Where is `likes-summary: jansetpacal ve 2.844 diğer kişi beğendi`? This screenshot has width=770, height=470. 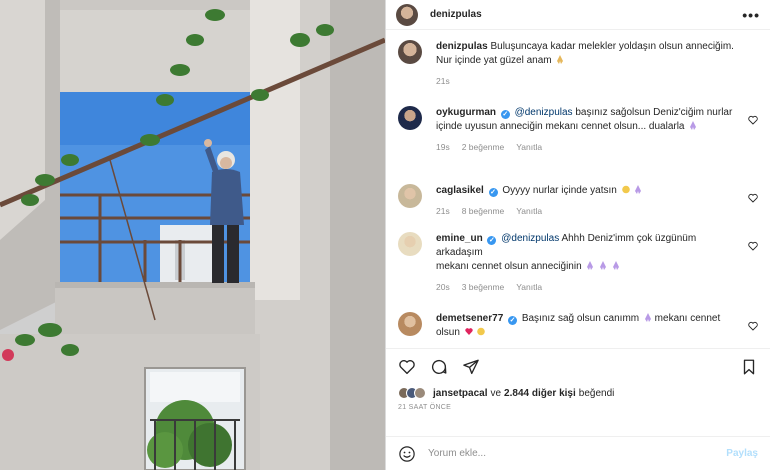
likes-summary: jansetpacal ve 2.844 diğer kişi beğendi is located at coordinates (578, 393).